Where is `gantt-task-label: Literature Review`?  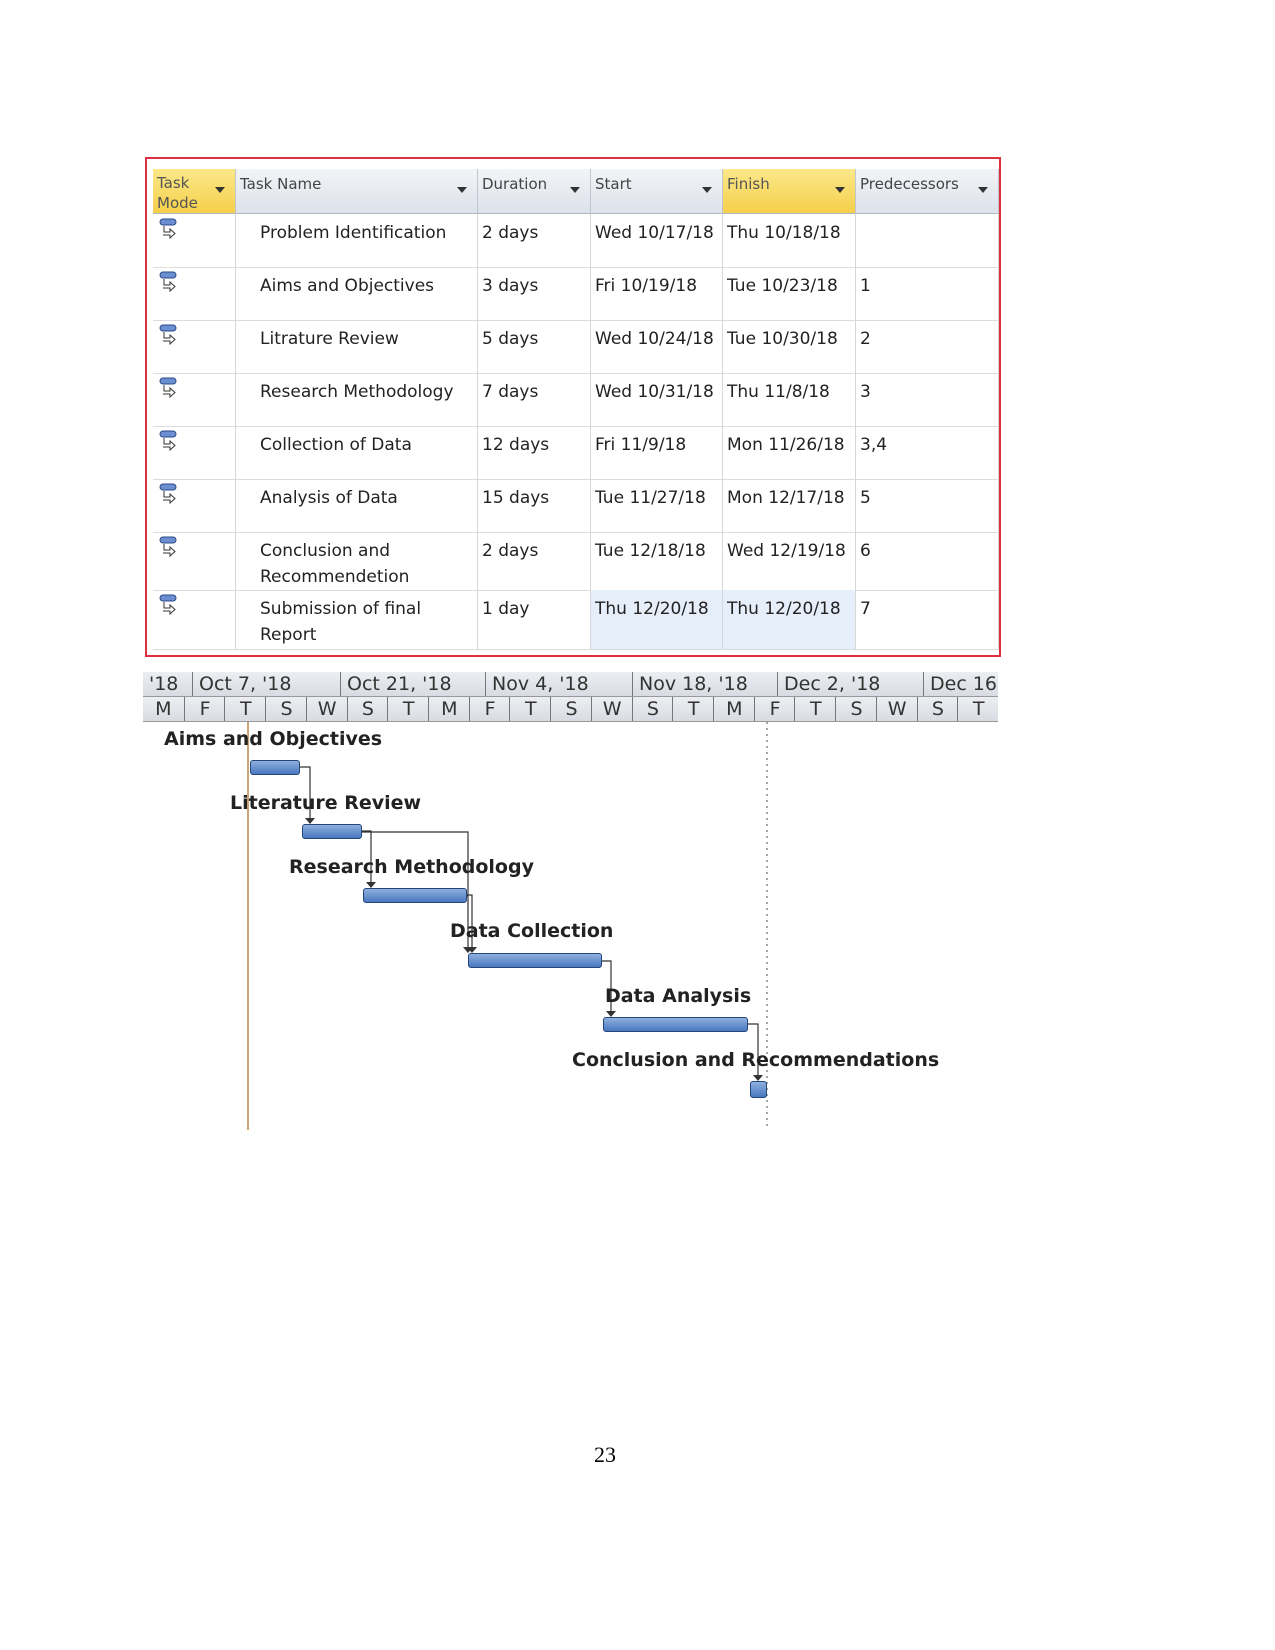 gantt-task-label: Literature Review is located at coordinates (326, 803).